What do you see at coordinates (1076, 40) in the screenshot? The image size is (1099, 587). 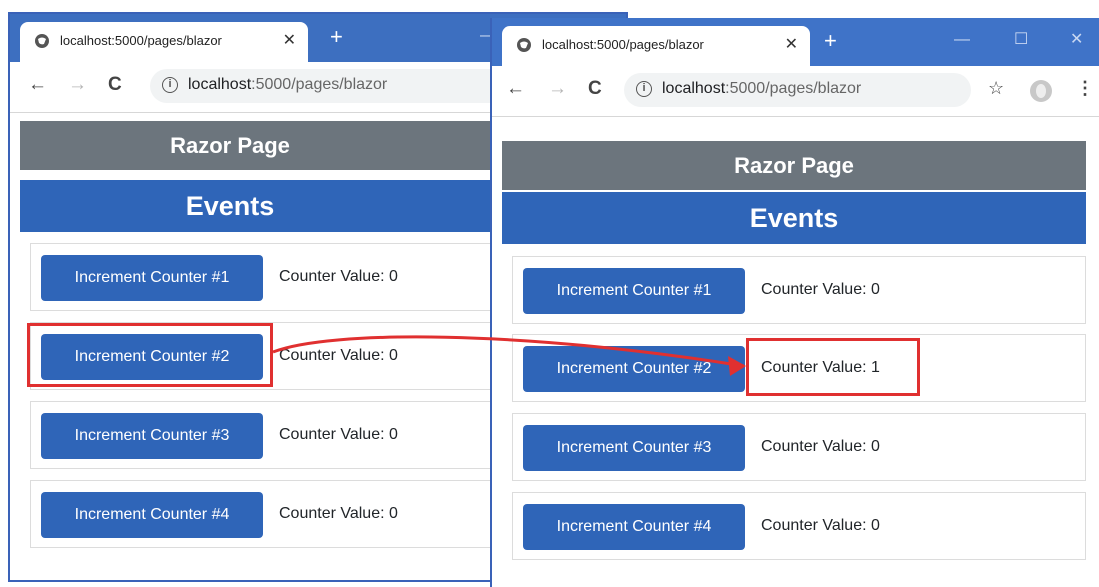 I see `window-close-icon: ✕` at bounding box center [1076, 40].